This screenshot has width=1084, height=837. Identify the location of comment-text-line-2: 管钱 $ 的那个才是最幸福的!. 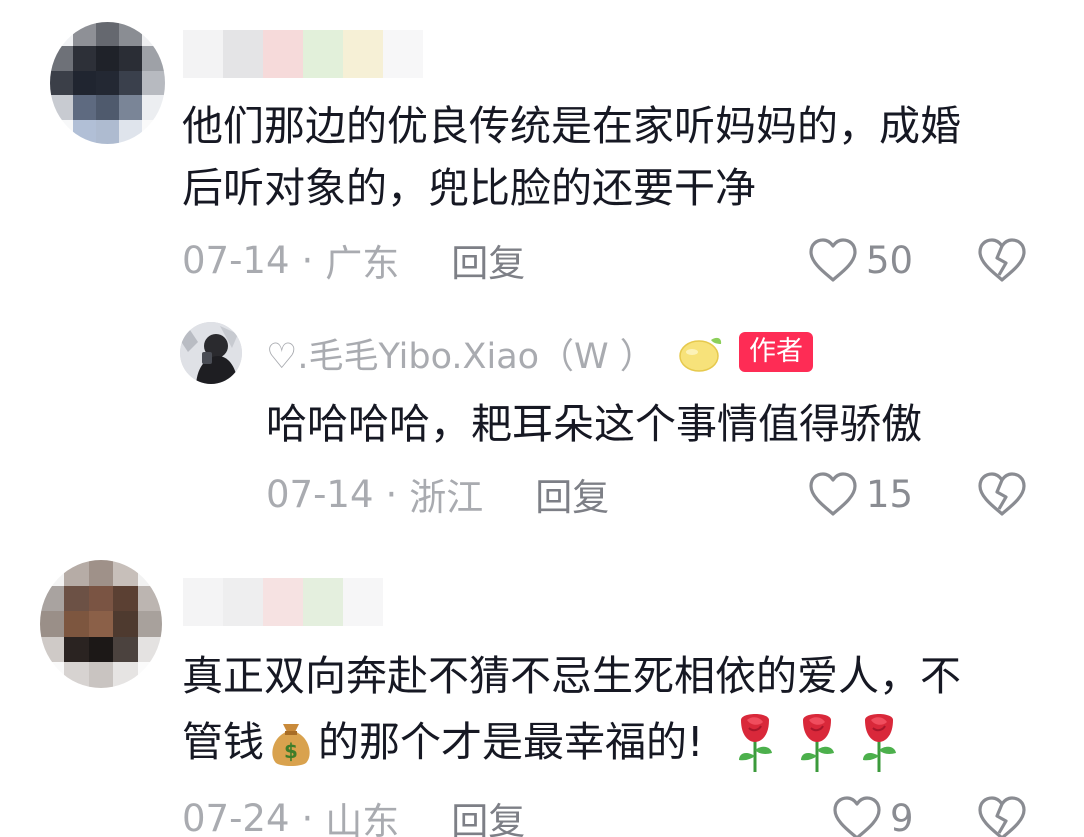
(542, 742).